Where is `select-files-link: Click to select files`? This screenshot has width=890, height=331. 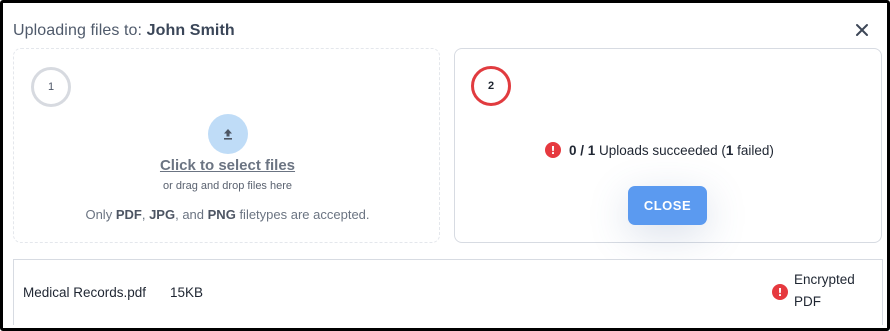 select-files-link: Click to select files is located at coordinates (227, 165).